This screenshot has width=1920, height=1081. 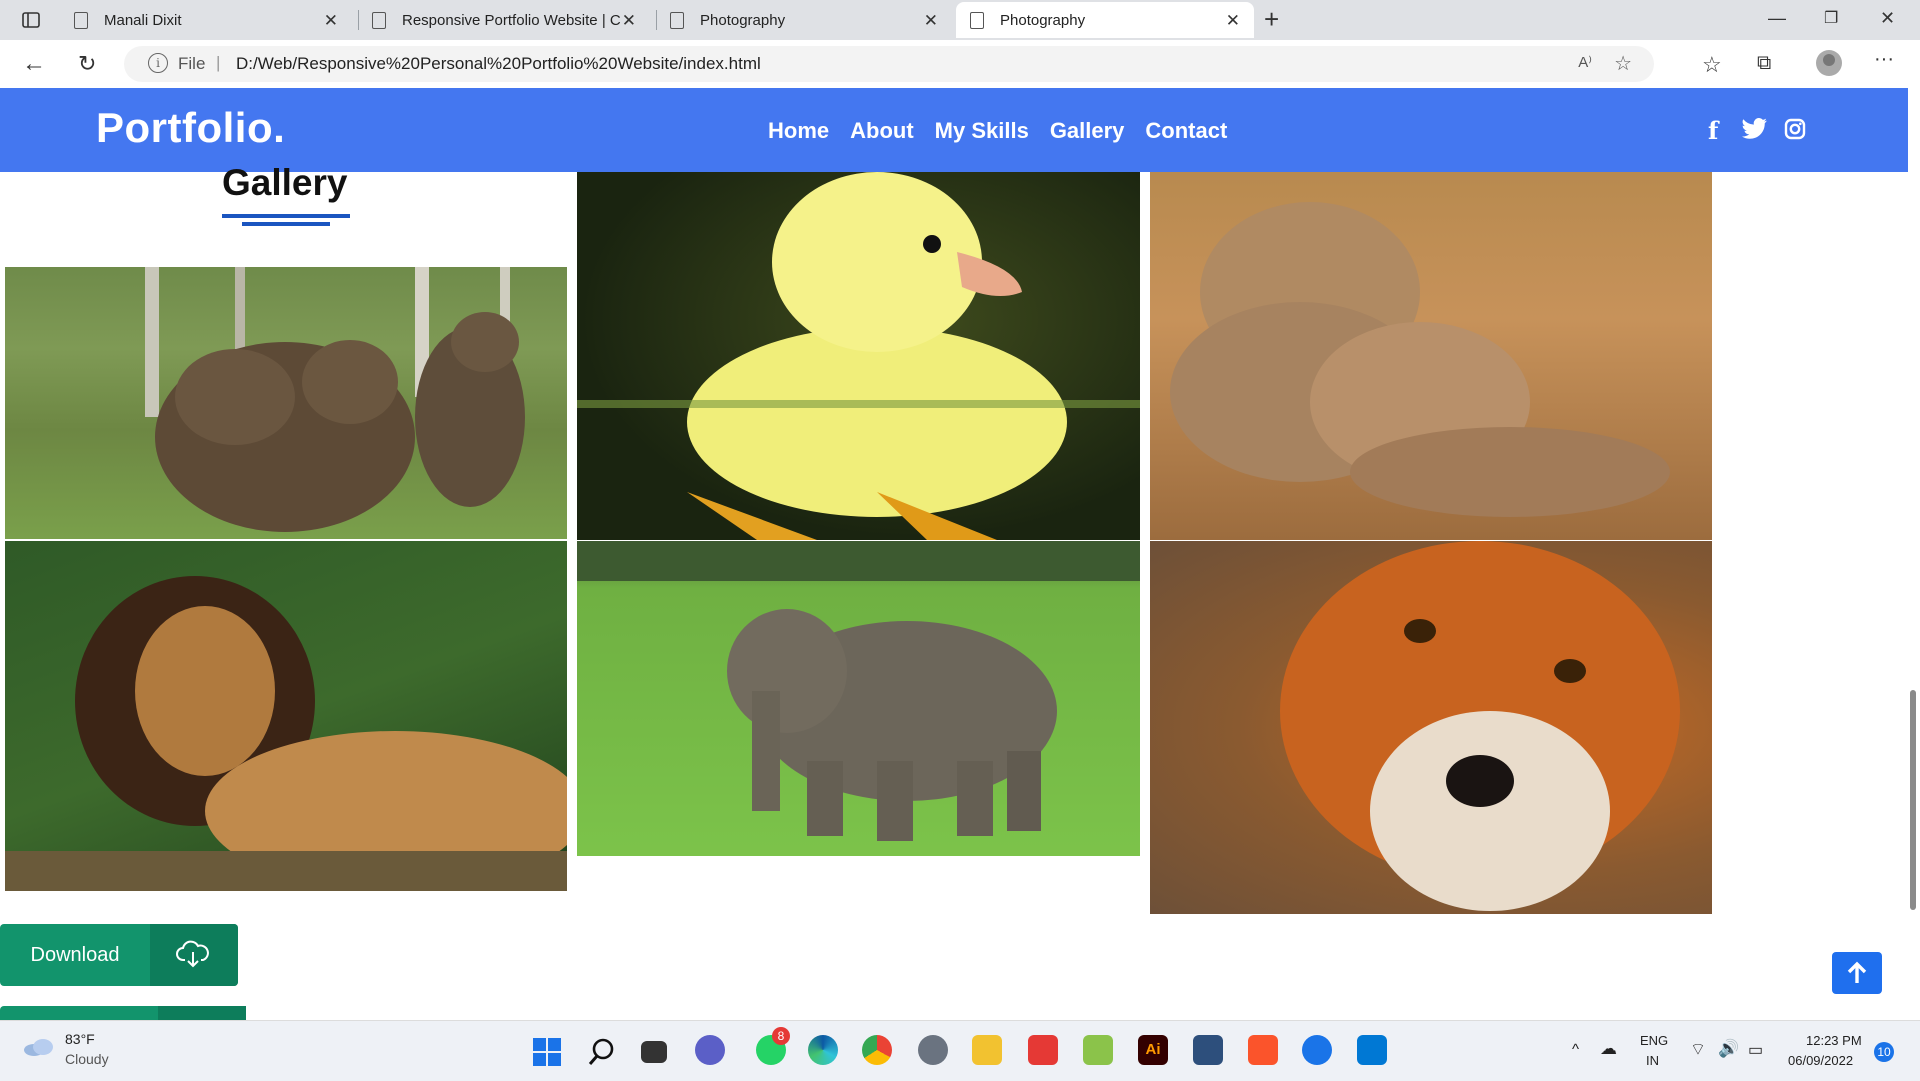 What do you see at coordinates (1764, 63) in the screenshot?
I see `collections-icon: ⧉` at bounding box center [1764, 63].